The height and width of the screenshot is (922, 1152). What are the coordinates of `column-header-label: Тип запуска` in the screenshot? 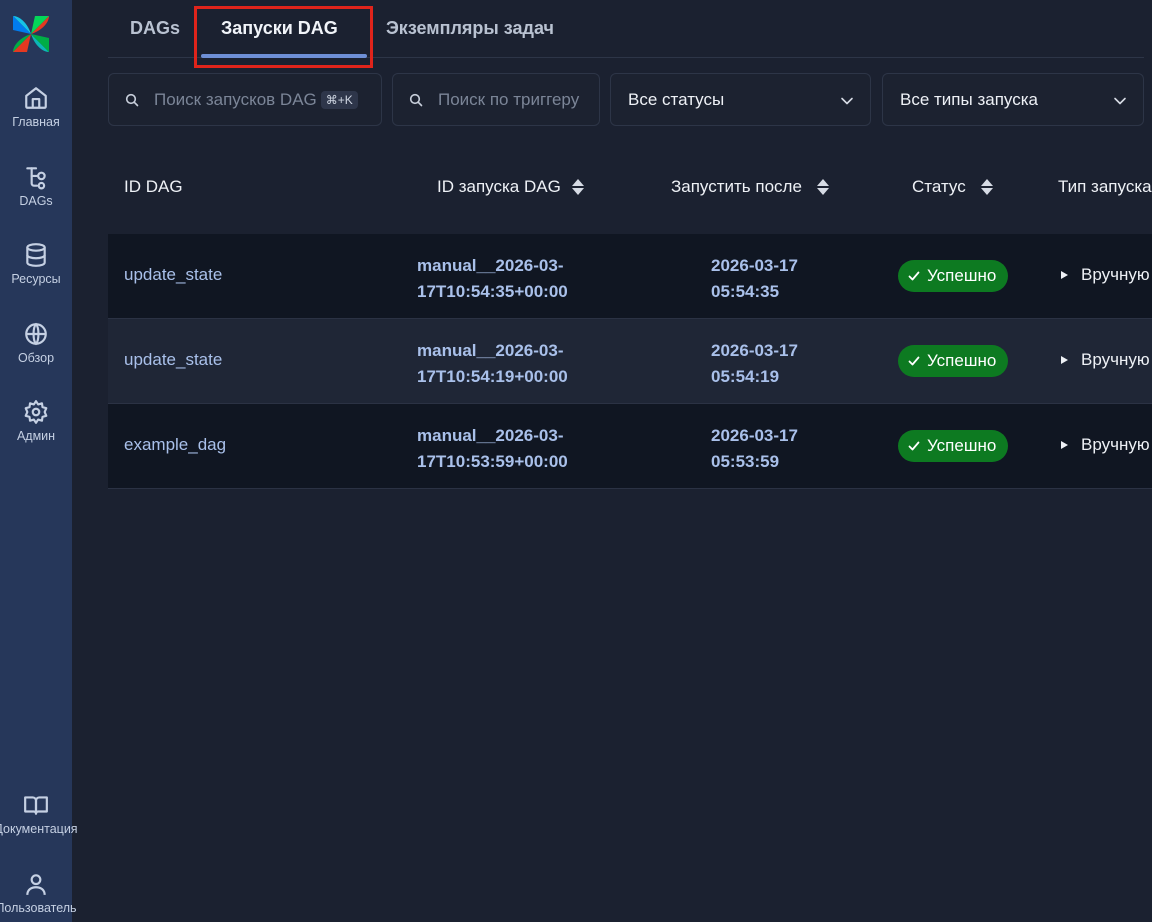 It's located at (1105, 186).